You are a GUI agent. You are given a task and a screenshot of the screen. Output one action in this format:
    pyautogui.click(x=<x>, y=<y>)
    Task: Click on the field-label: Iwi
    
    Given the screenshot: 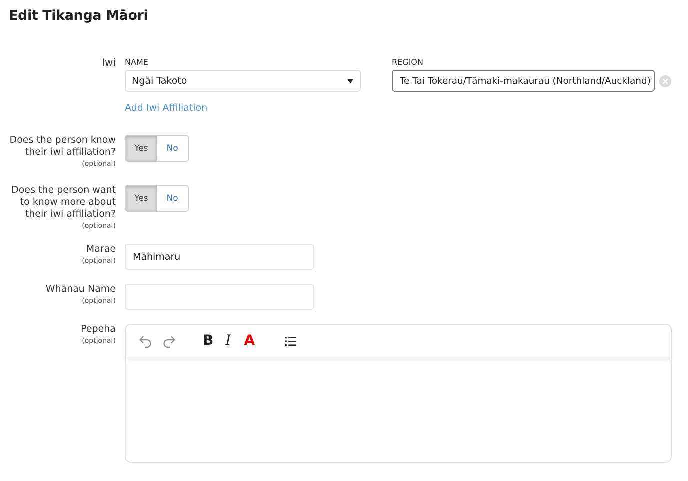 What is the action you would take?
    pyautogui.click(x=108, y=64)
    